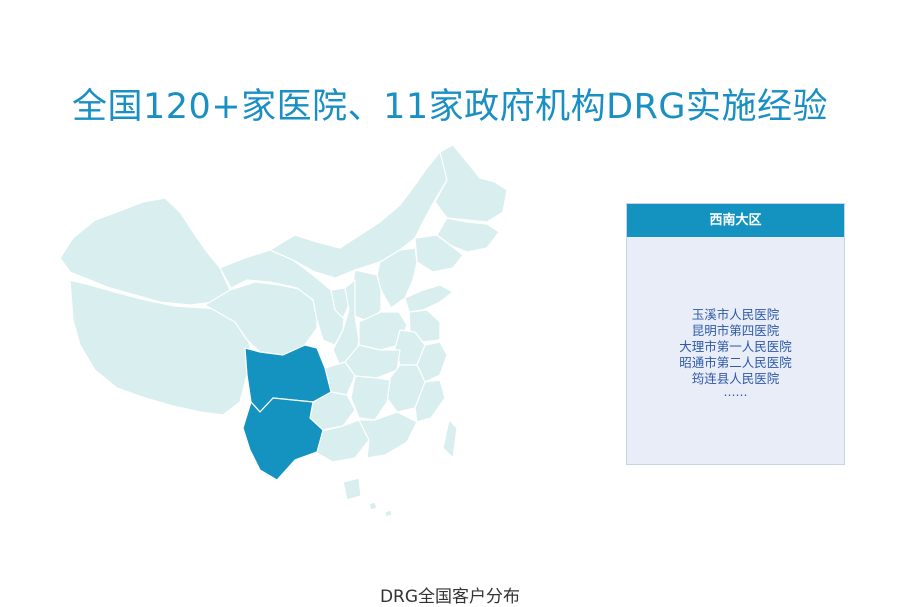 The width and height of the screenshot is (900, 607). I want to click on map-caption: DRG全国客户分布, so click(450, 597).